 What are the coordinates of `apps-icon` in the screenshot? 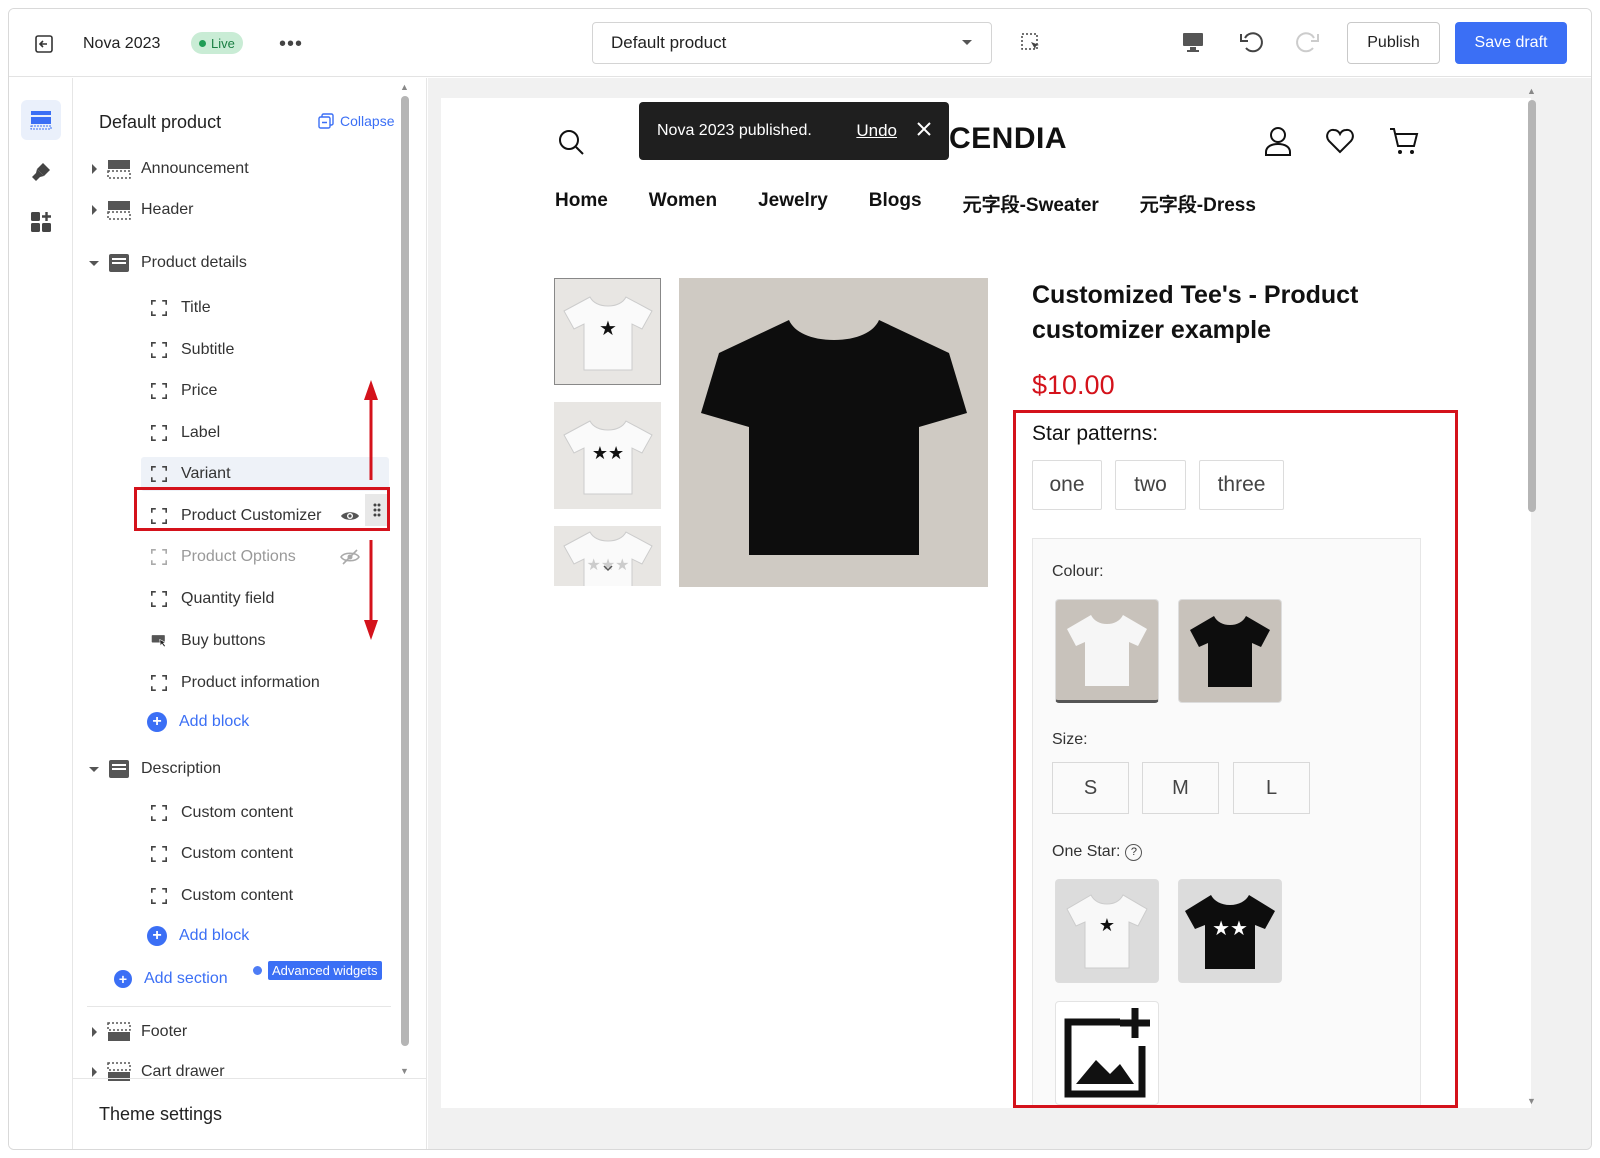 It's located at (41, 222).